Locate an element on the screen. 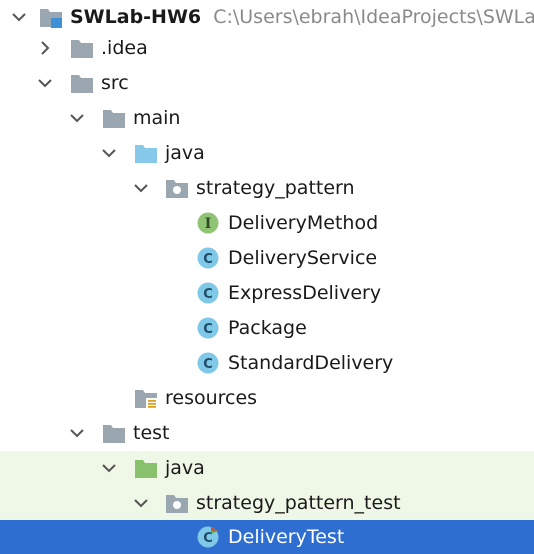 The image size is (534, 554). tree-item-label: StandardDelivery is located at coordinates (311, 363).